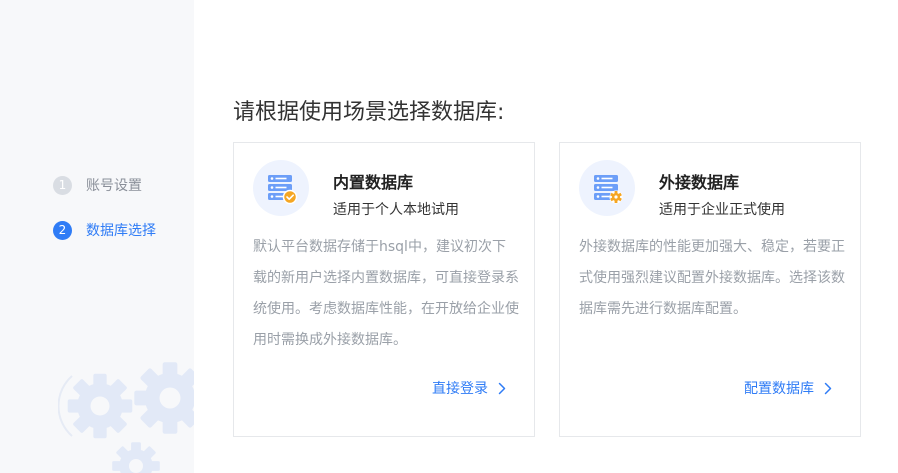 The height and width of the screenshot is (473, 898). I want to click on step-number: 2, so click(62, 230).